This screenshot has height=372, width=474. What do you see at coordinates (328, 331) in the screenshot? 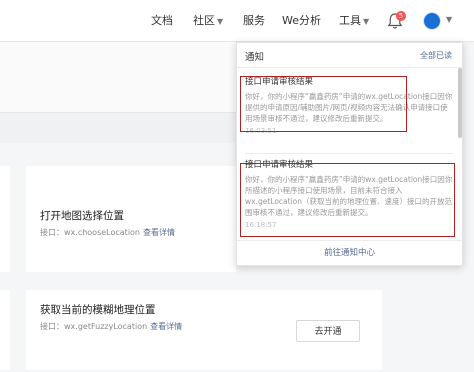
I see `enable-button: 去开通` at bounding box center [328, 331].